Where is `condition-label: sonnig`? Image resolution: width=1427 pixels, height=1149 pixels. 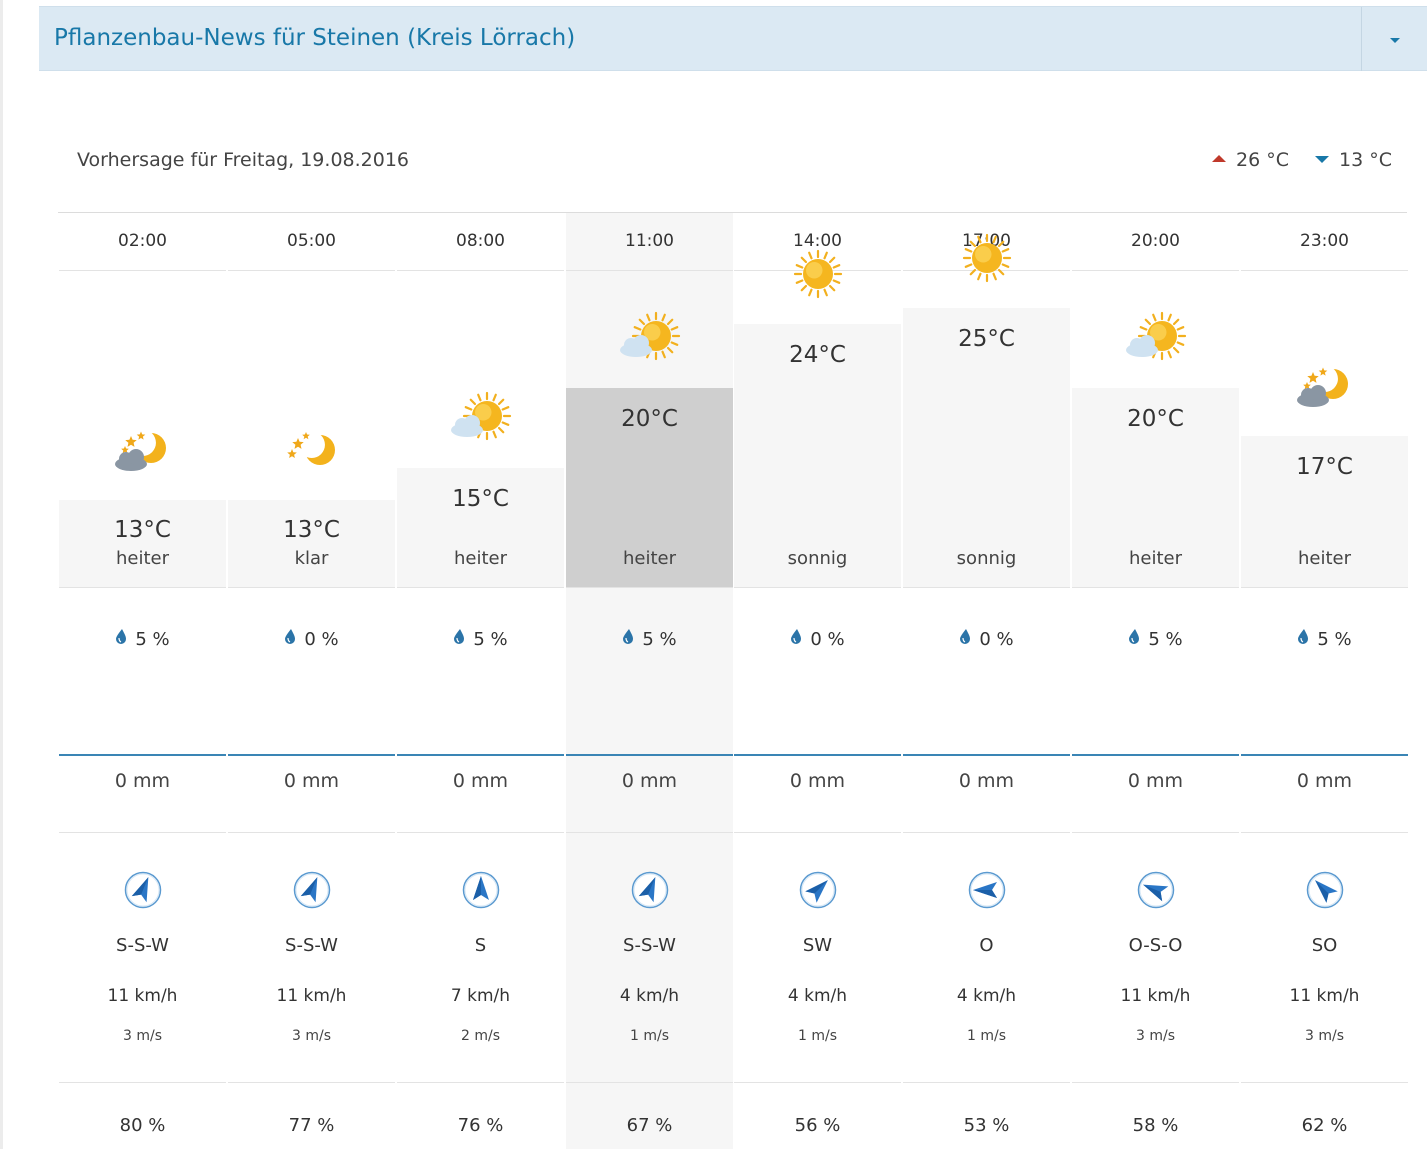 condition-label: sonnig is located at coordinates (986, 558).